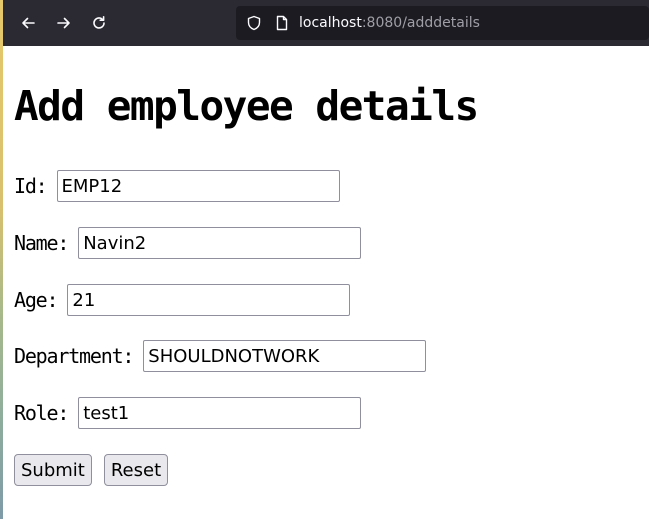 Image resolution: width=649 pixels, height=519 pixels. What do you see at coordinates (74, 356) in the screenshot?
I see `department-label: Department:` at bounding box center [74, 356].